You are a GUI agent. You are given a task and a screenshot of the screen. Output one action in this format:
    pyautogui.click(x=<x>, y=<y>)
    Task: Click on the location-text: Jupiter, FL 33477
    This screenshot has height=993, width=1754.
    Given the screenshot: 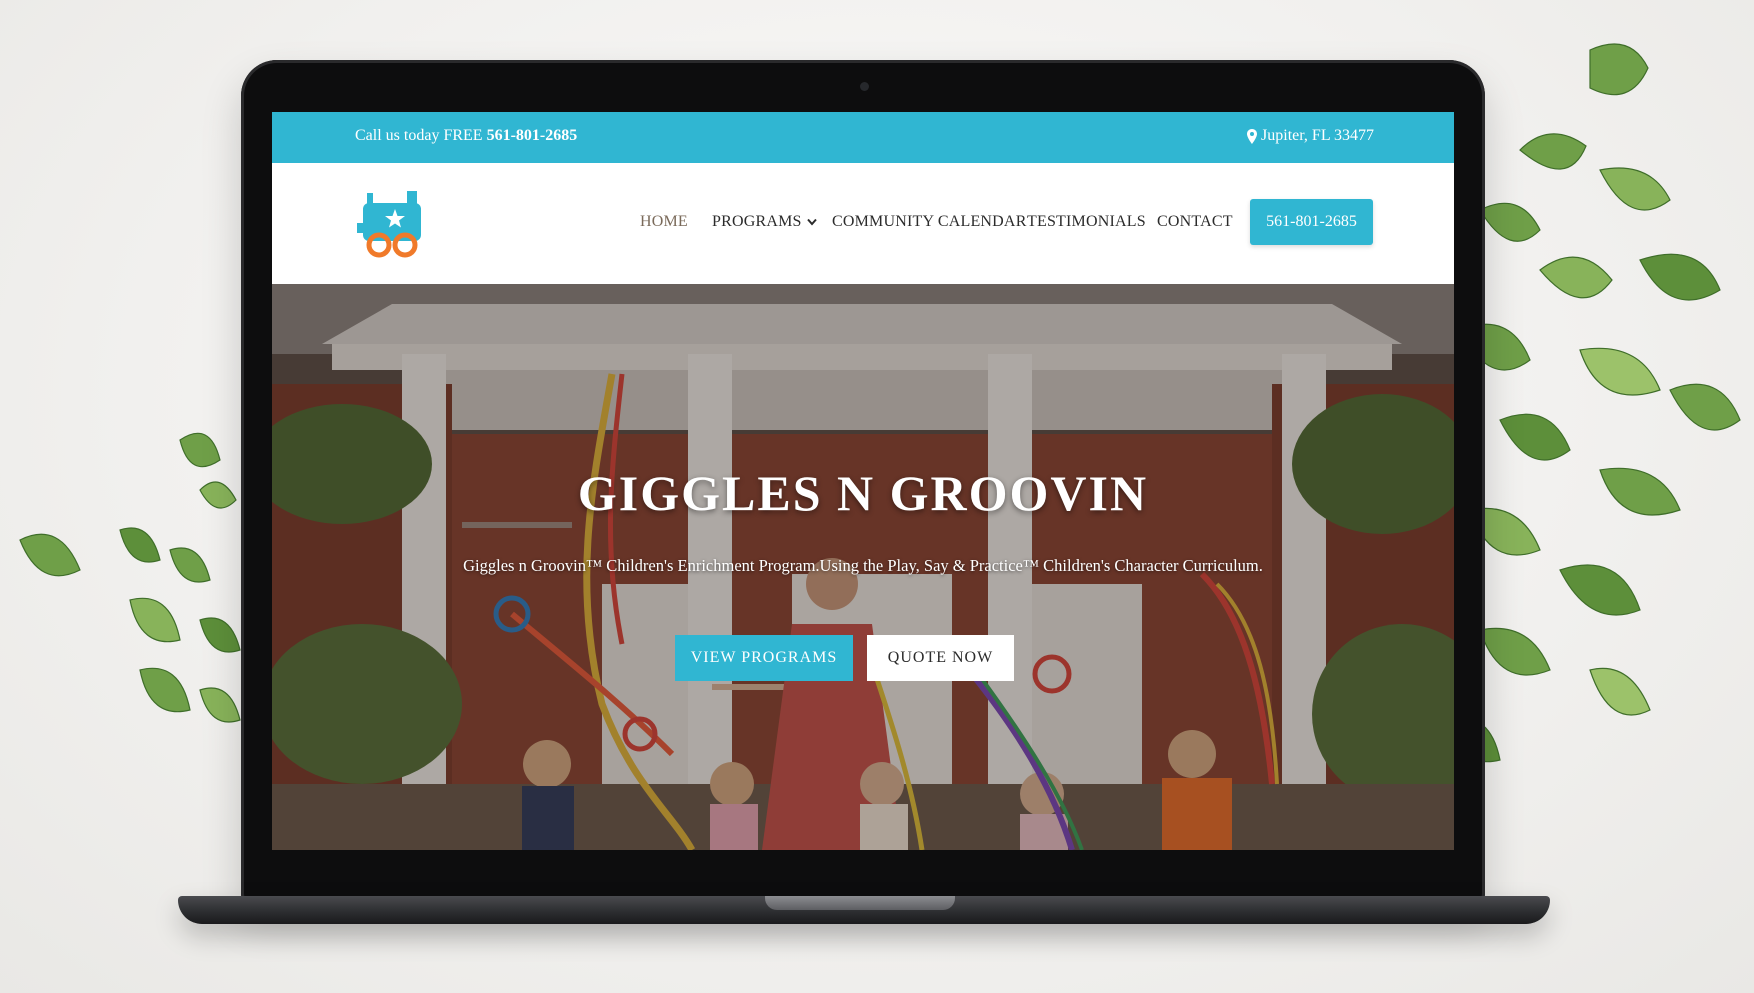 What is the action you would take?
    pyautogui.click(x=1317, y=135)
    